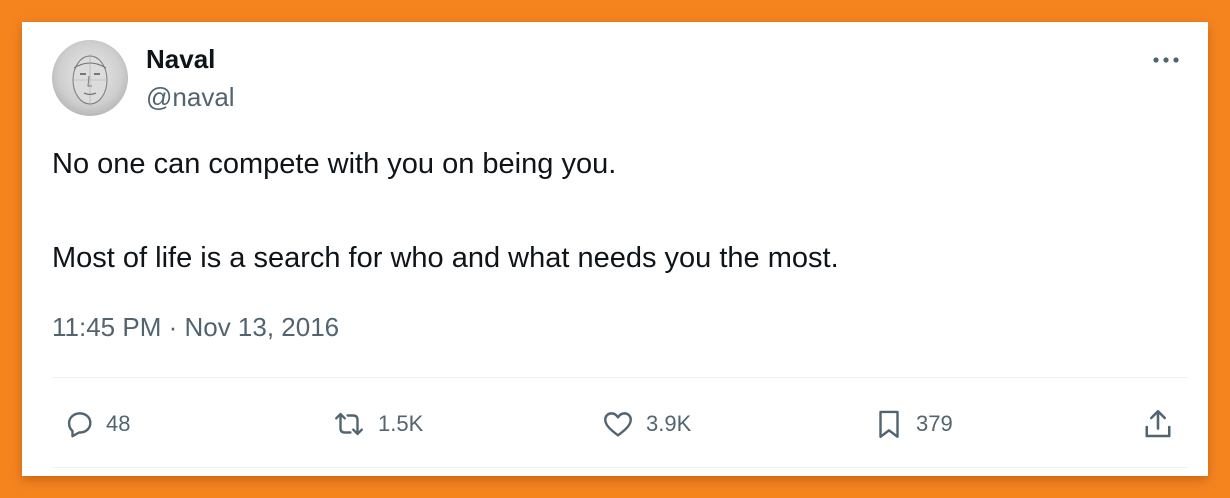 This screenshot has width=1230, height=498. Describe the element at coordinates (376, 424) in the screenshot. I see `repost-button: 1.5K` at that location.